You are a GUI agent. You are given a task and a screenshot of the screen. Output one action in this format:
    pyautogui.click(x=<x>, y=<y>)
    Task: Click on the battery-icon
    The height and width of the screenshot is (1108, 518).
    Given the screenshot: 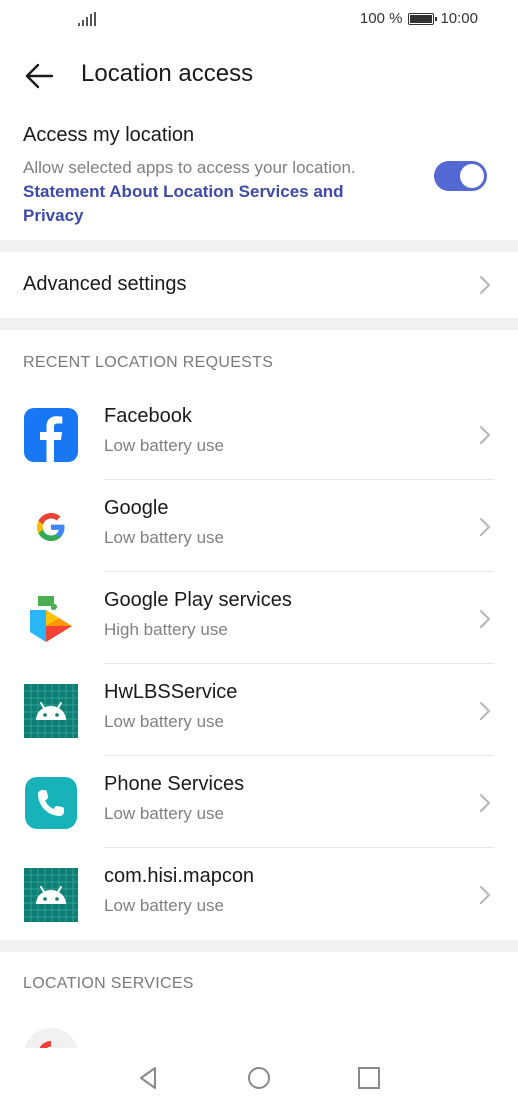 What is the action you would take?
    pyautogui.click(x=423, y=18)
    